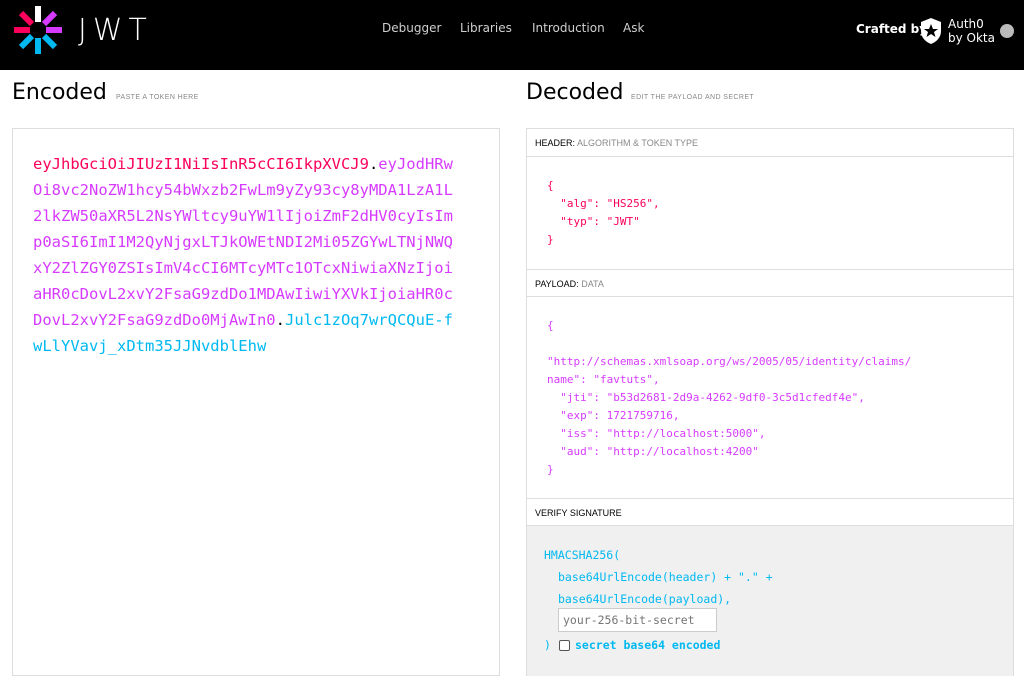  What do you see at coordinates (486, 28) in the screenshot?
I see `nav-link-libraries: Libraries` at bounding box center [486, 28].